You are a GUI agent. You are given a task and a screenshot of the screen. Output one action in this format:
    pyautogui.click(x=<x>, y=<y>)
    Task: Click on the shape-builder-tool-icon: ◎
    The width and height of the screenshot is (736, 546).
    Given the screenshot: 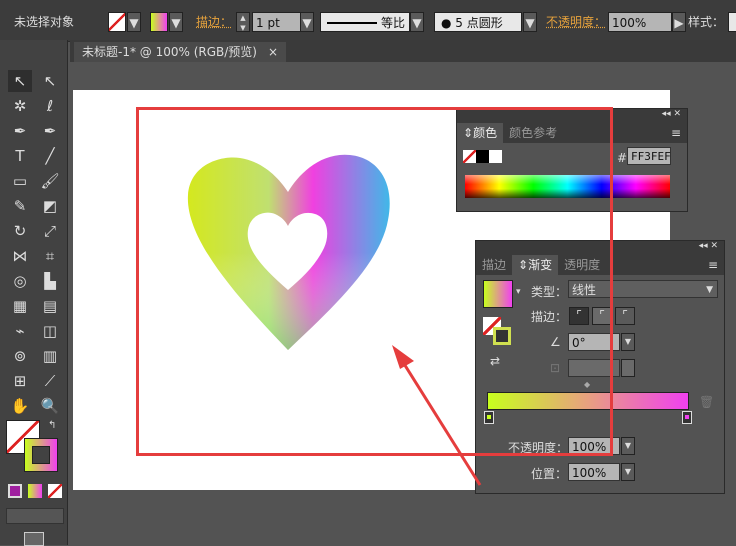 What is the action you would take?
    pyautogui.click(x=20, y=281)
    